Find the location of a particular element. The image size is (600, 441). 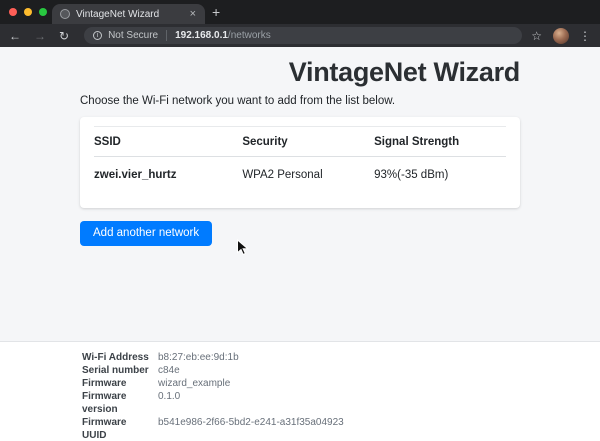

wifi-address-value: b8:27:eb:ee:9d:1b is located at coordinates (198, 357).